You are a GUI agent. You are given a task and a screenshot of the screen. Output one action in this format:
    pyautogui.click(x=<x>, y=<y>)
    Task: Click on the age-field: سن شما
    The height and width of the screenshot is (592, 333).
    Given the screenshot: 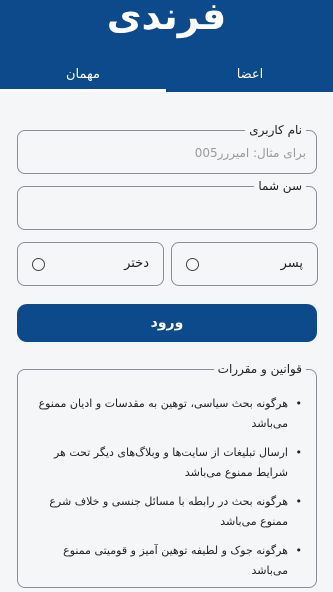 What is the action you would take?
    pyautogui.click(x=167, y=204)
    